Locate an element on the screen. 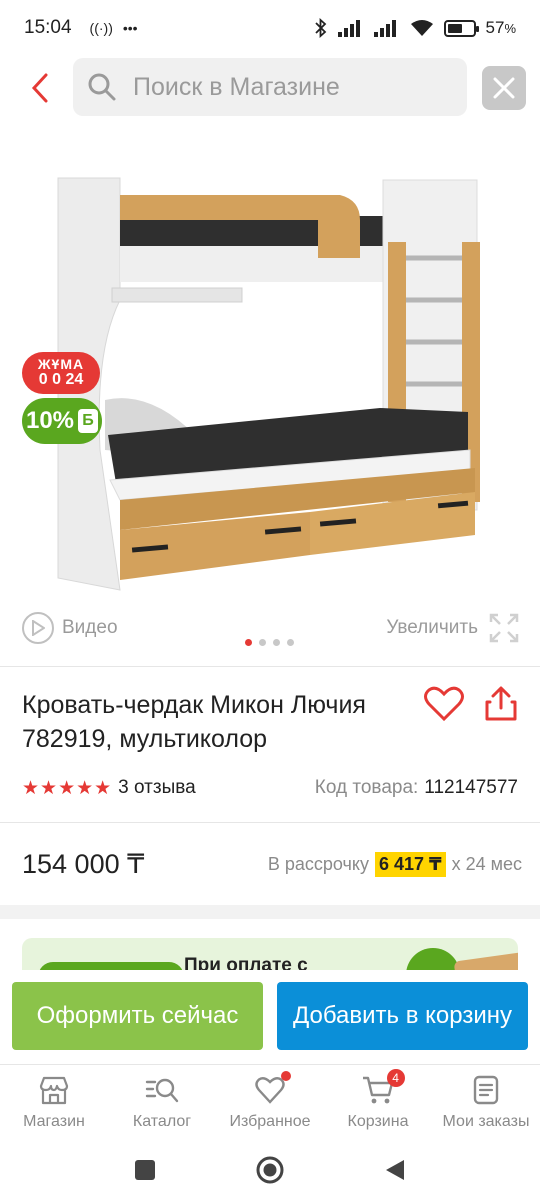  tab-catalog: Каталог is located at coordinates (162, 1102).